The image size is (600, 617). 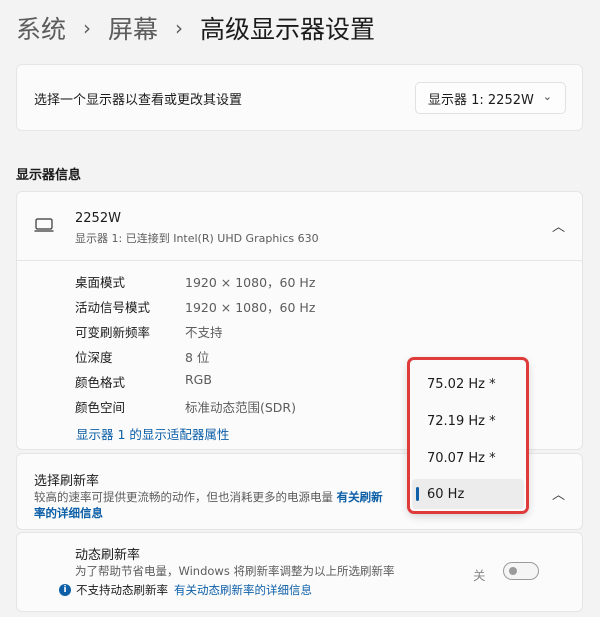 What do you see at coordinates (122, 590) in the screenshot?
I see `dynamic-refresh-unsupported: 不支持动态刷新率` at bounding box center [122, 590].